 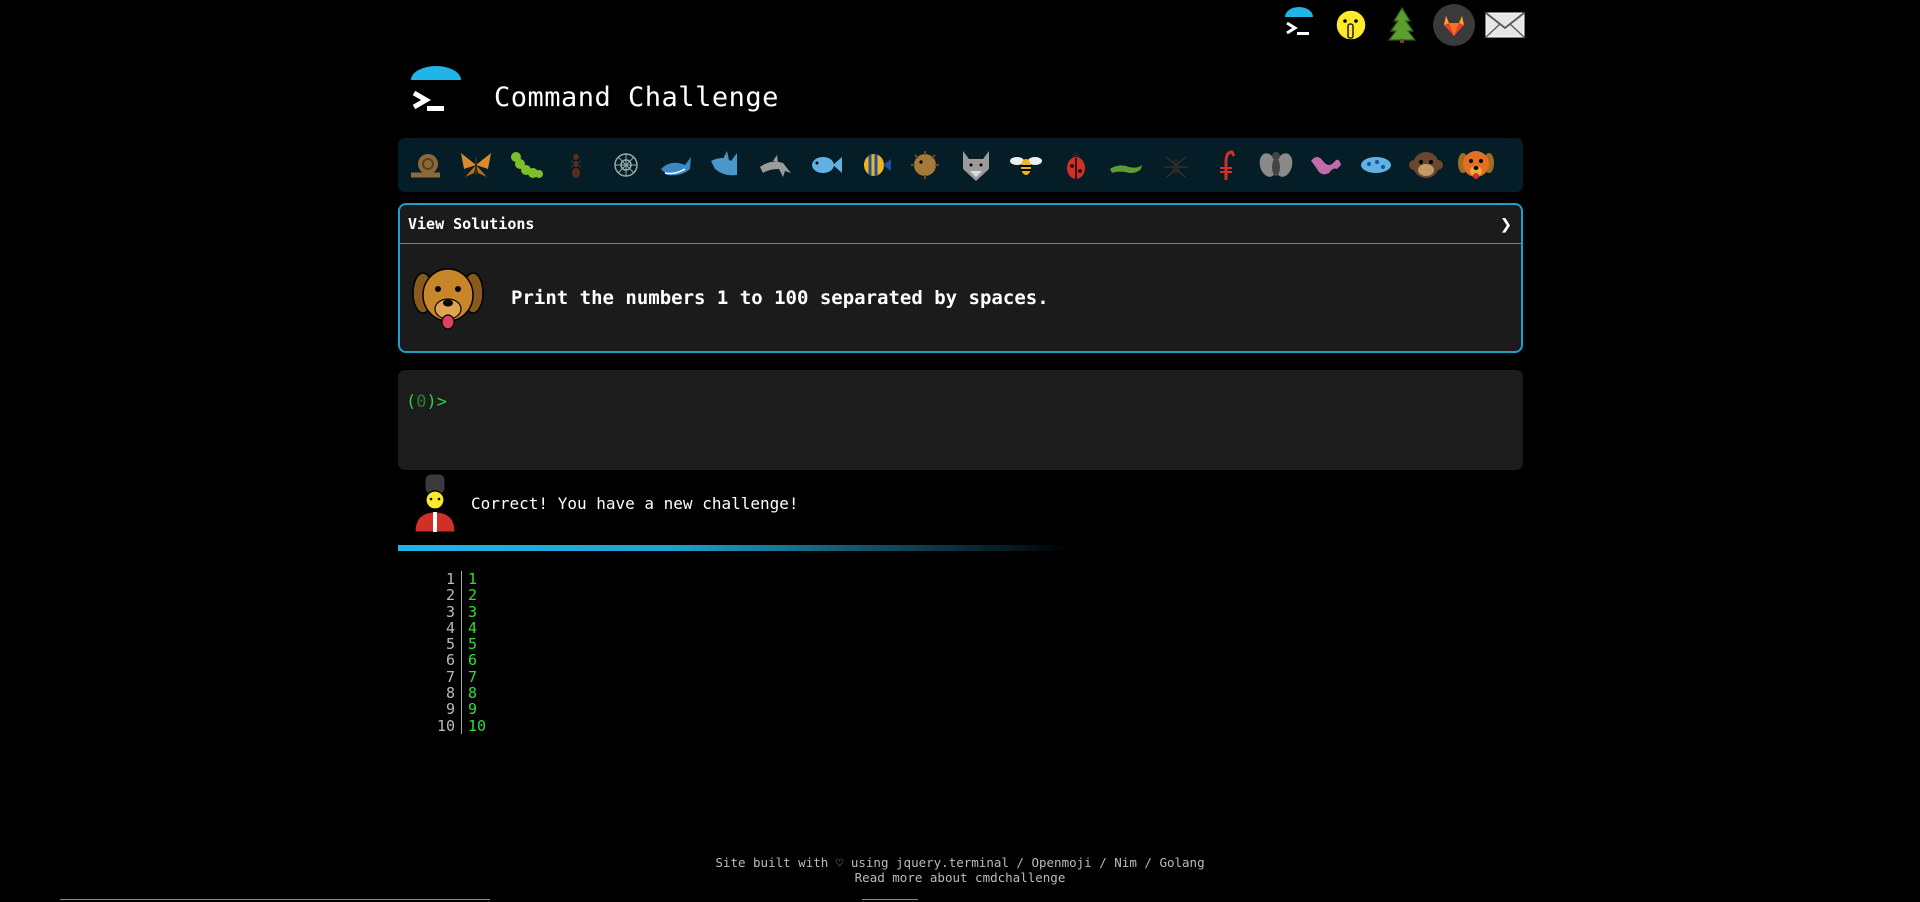 I want to click on output-line: 66, so click(x=453, y=660).